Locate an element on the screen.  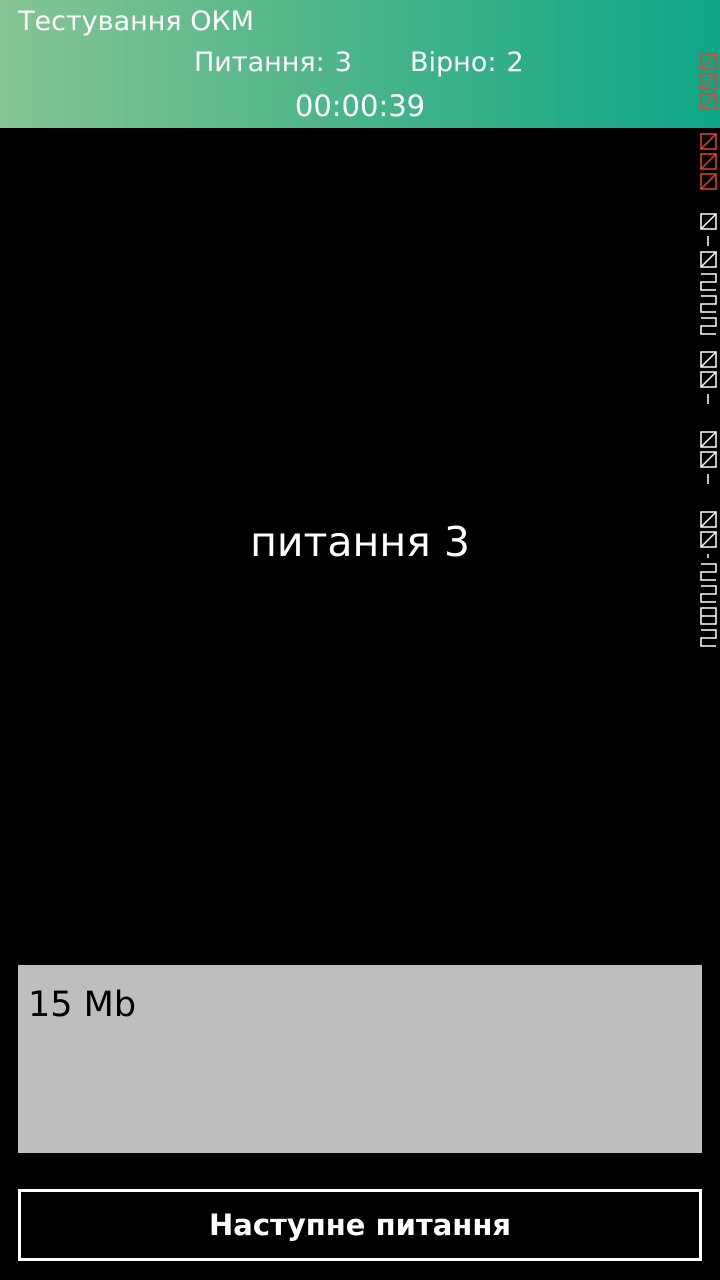
correct-counter-value: 2 is located at coordinates (515, 62).